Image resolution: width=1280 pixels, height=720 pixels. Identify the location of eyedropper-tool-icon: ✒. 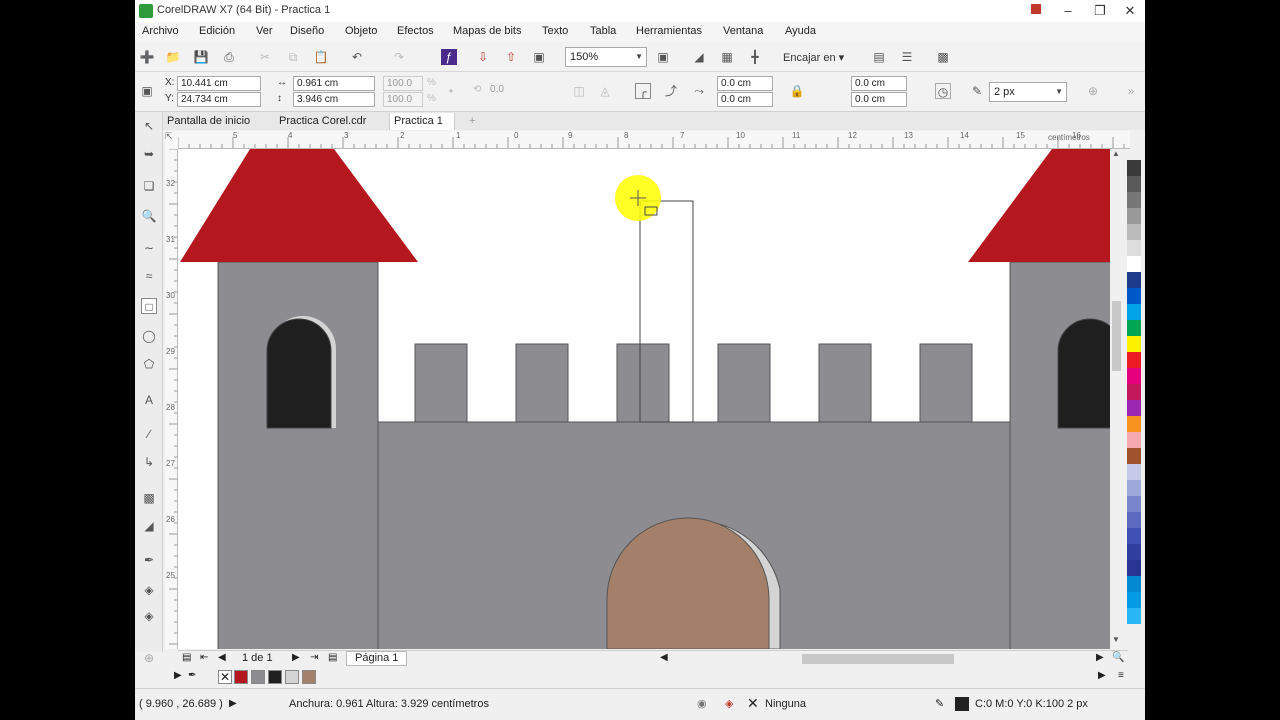
(149, 560).